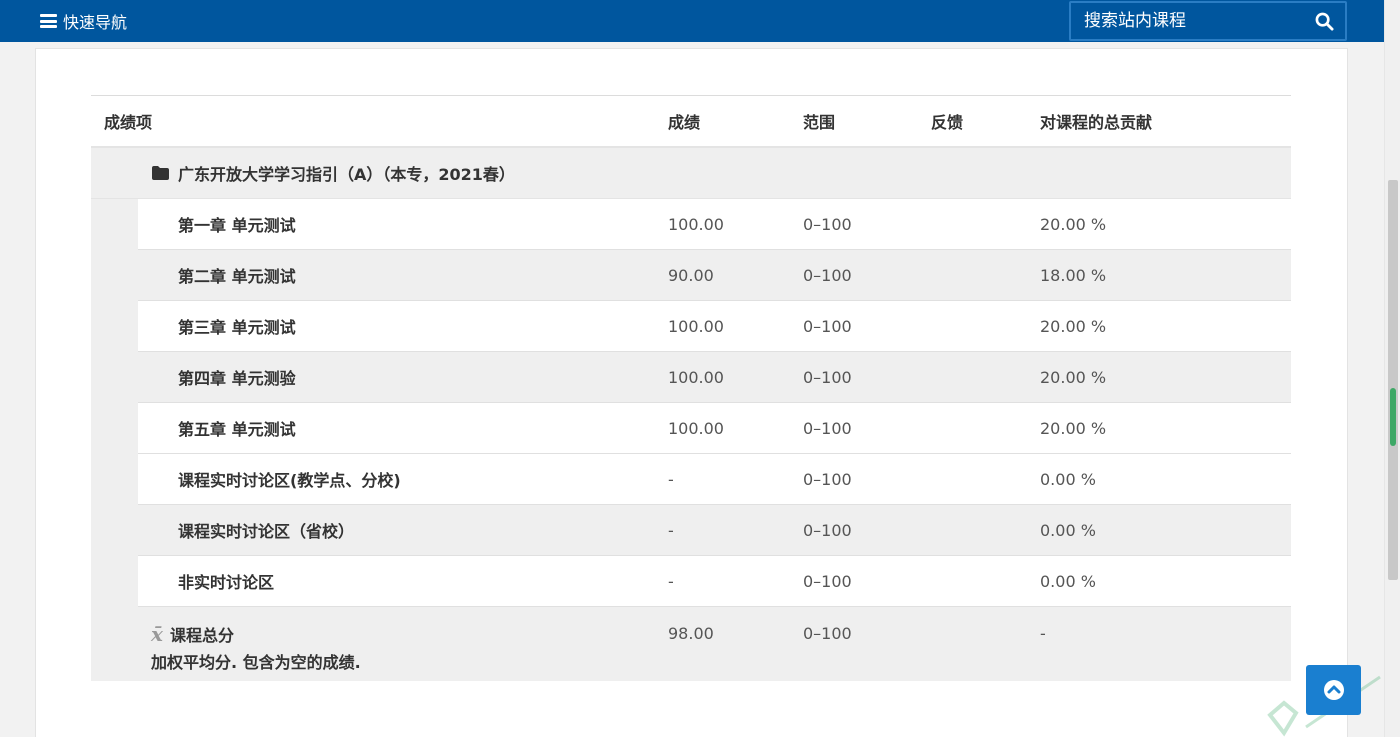 The height and width of the screenshot is (737, 1400). What do you see at coordinates (819, 122) in the screenshot?
I see `header-range: 范围` at bounding box center [819, 122].